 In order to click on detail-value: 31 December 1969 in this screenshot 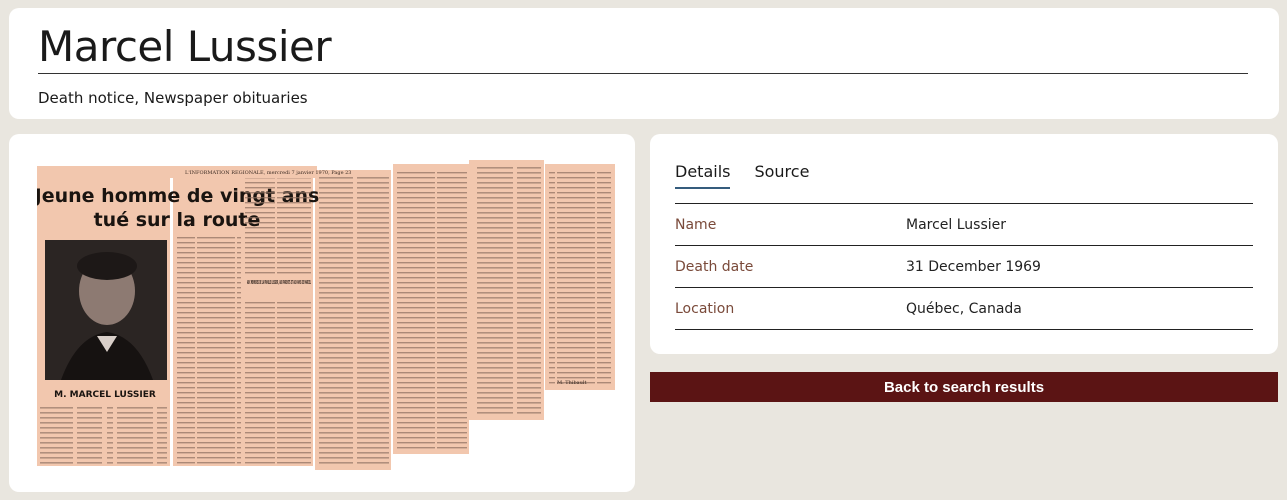, I will do `click(973, 266)`.